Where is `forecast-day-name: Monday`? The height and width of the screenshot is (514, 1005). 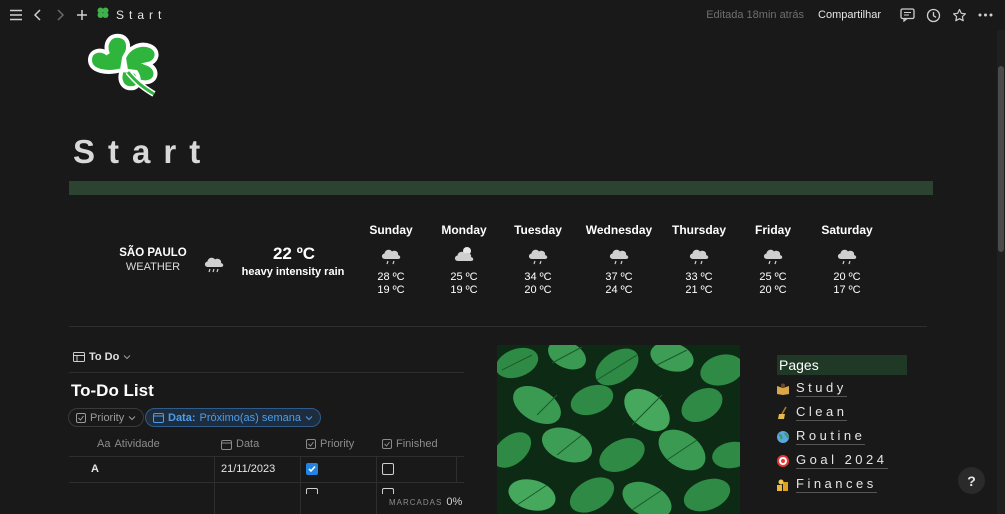 forecast-day-name: Monday is located at coordinates (464, 230).